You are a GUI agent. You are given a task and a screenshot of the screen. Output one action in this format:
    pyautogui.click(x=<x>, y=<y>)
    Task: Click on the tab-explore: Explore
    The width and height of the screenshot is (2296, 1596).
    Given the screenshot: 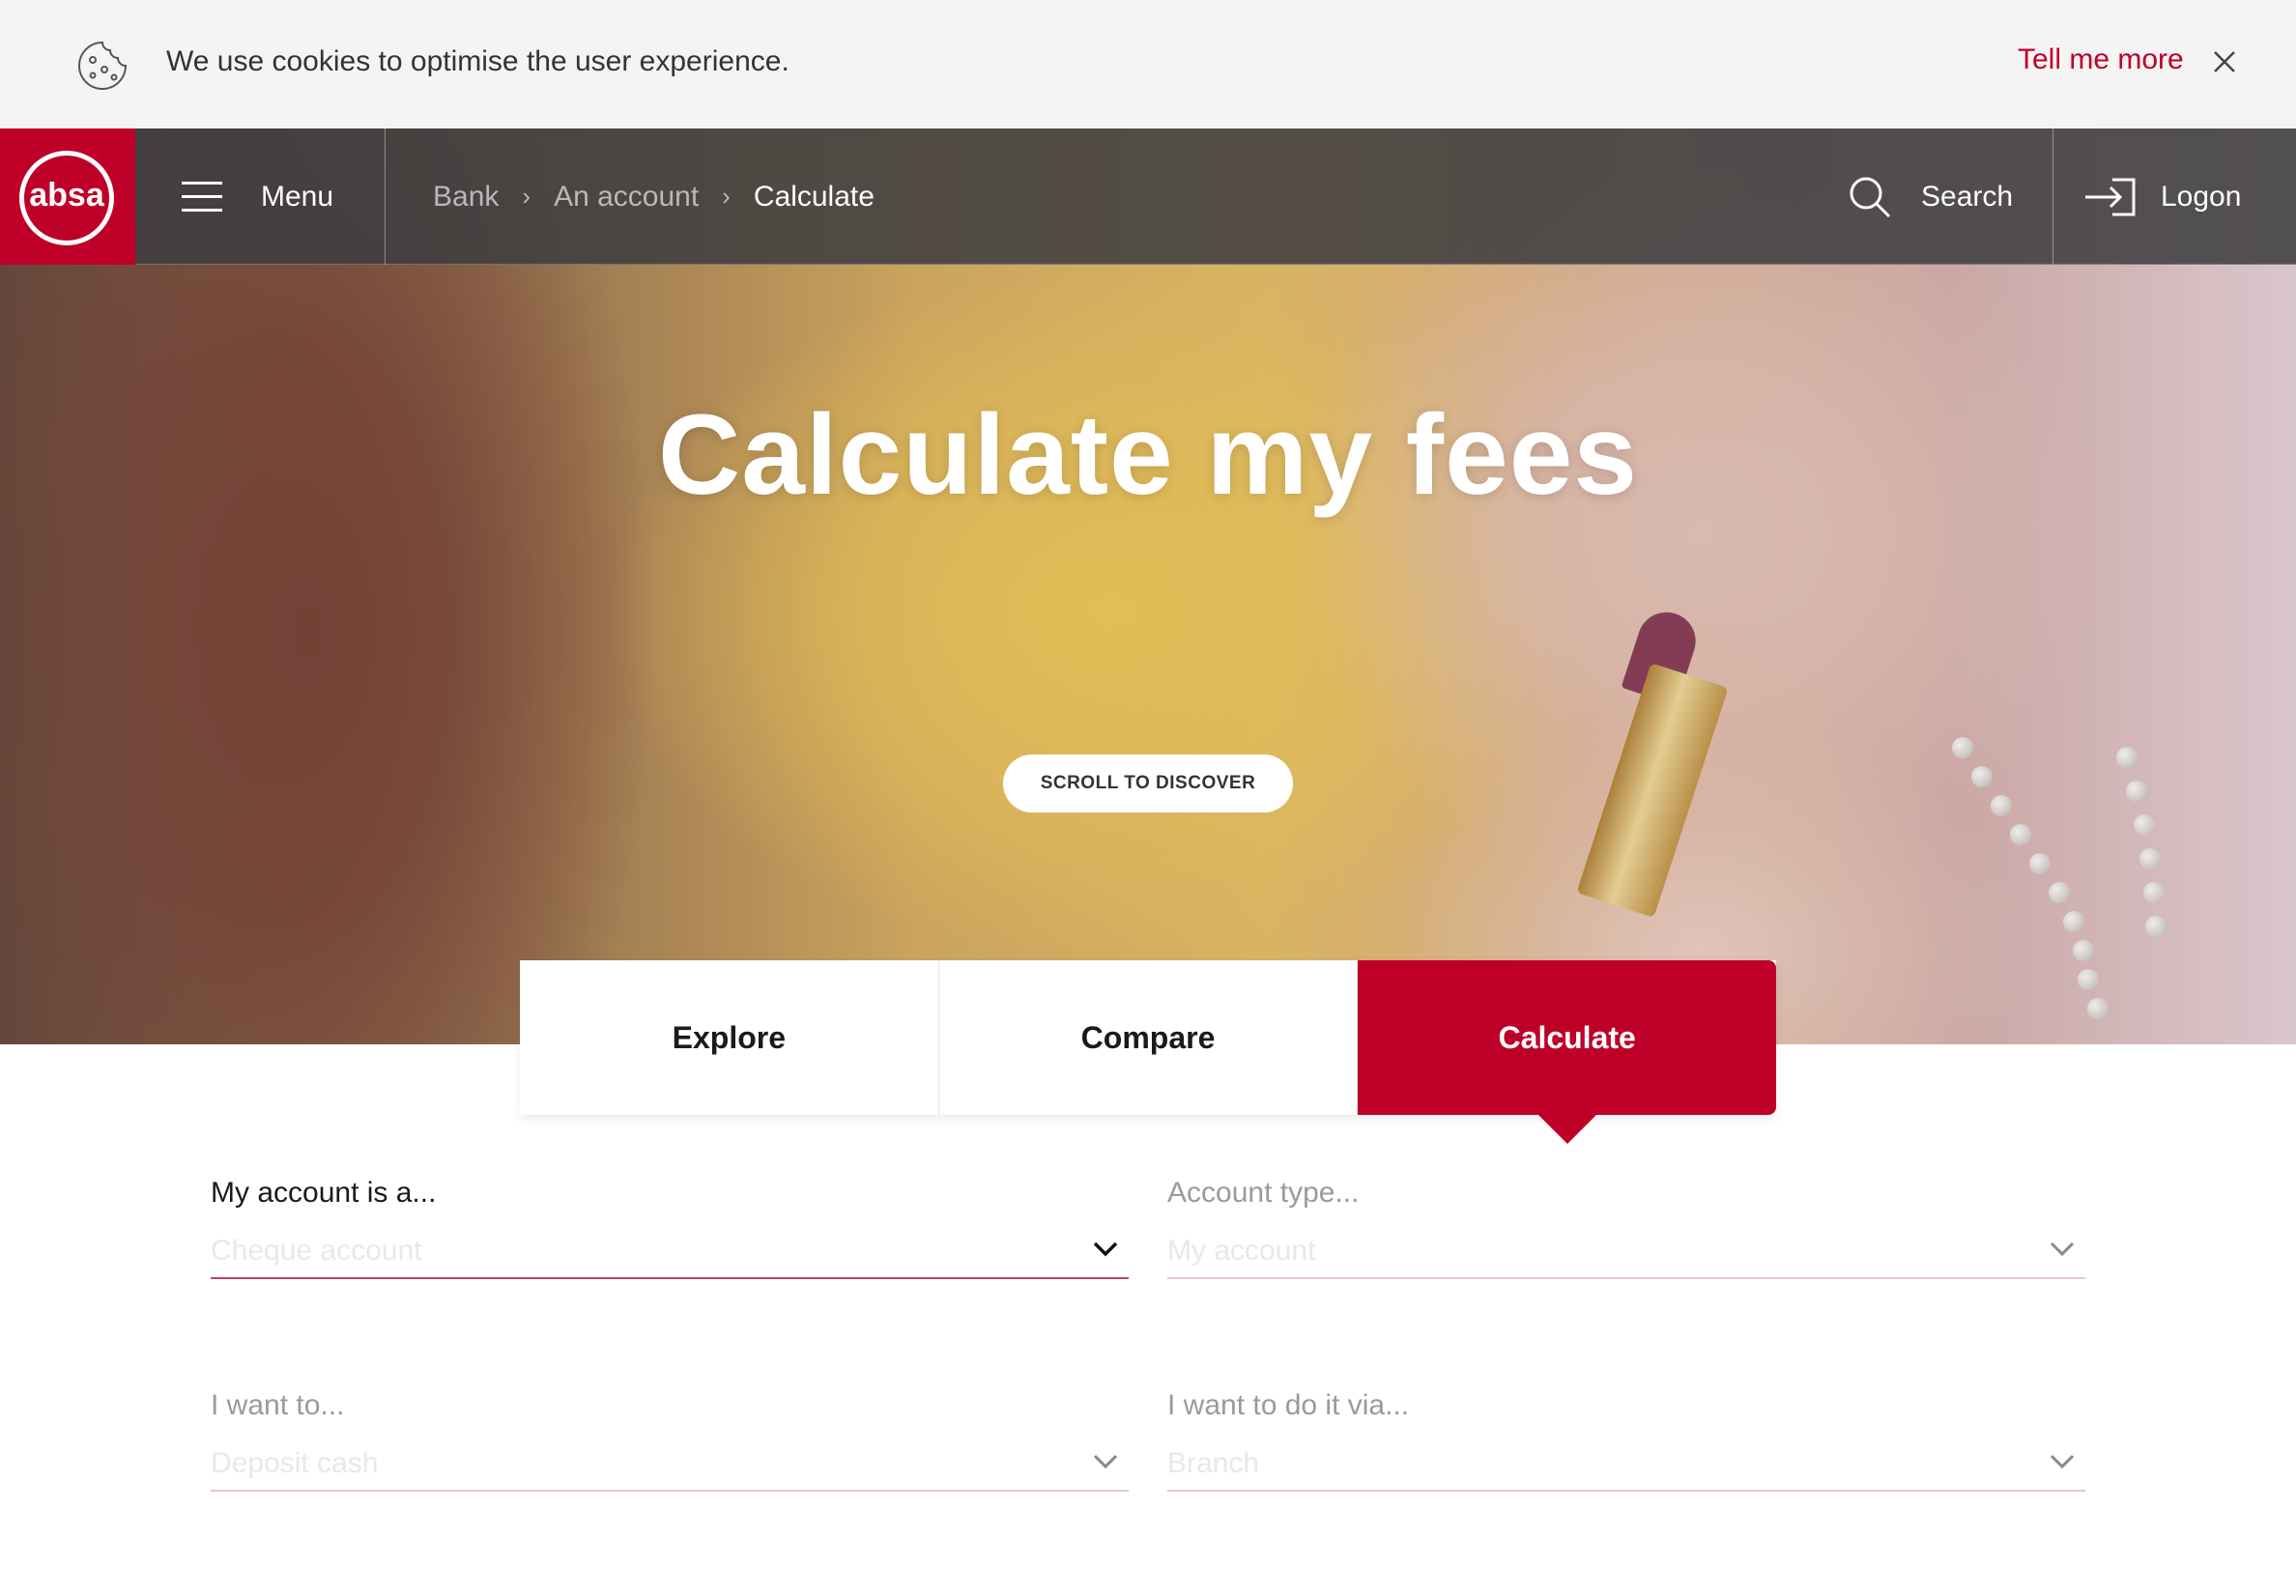 What is the action you would take?
    pyautogui.click(x=729, y=1037)
    